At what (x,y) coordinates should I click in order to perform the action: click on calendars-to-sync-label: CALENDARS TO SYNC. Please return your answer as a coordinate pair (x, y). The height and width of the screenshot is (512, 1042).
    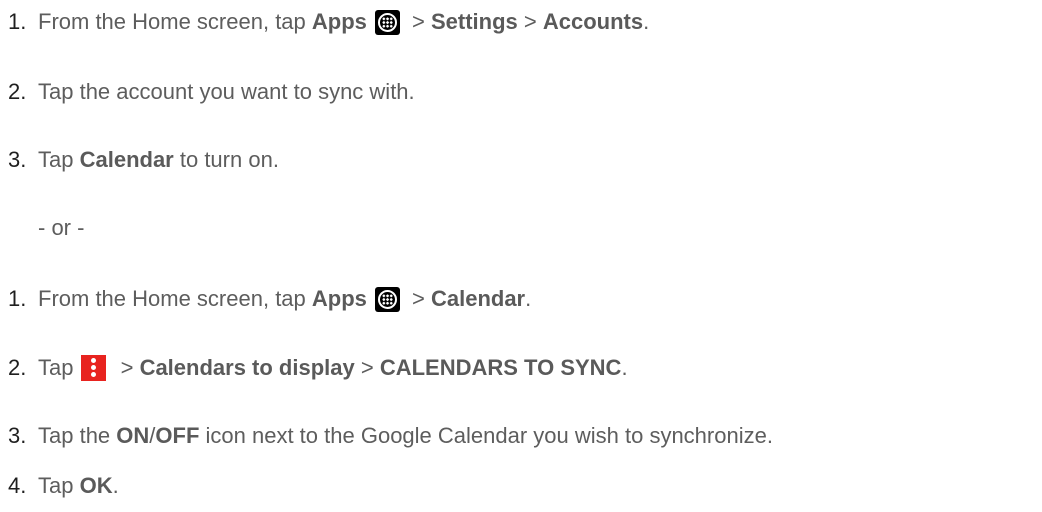
    Looking at the image, I should click on (500, 367).